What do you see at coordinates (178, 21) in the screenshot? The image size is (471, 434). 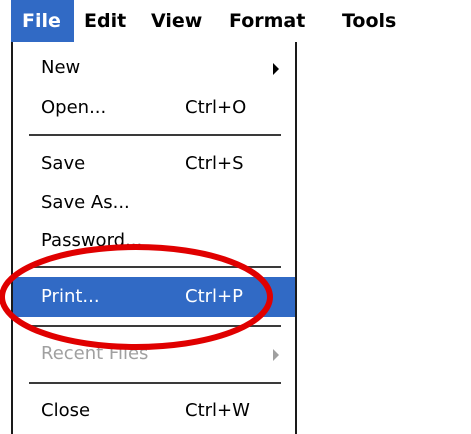 I see `menu-view: View` at bounding box center [178, 21].